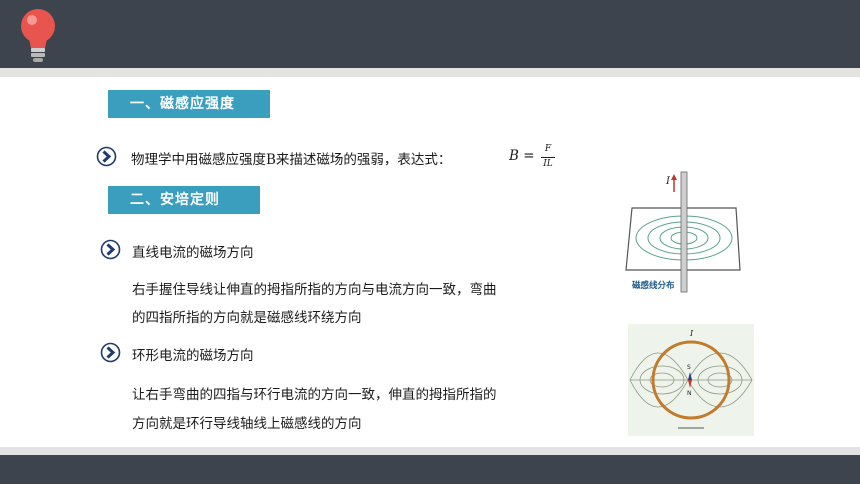  Describe the element at coordinates (522, 156) in the screenshot. I see `formula-lhs: B =` at that location.